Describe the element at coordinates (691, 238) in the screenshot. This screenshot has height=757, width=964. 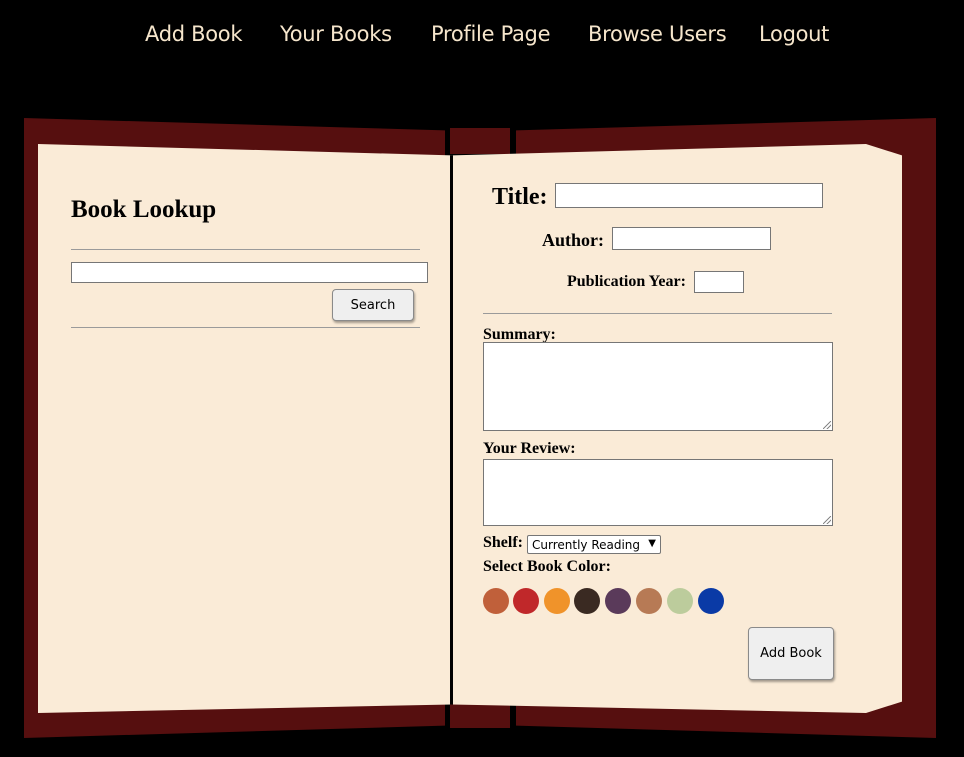
I see `author-input` at that location.